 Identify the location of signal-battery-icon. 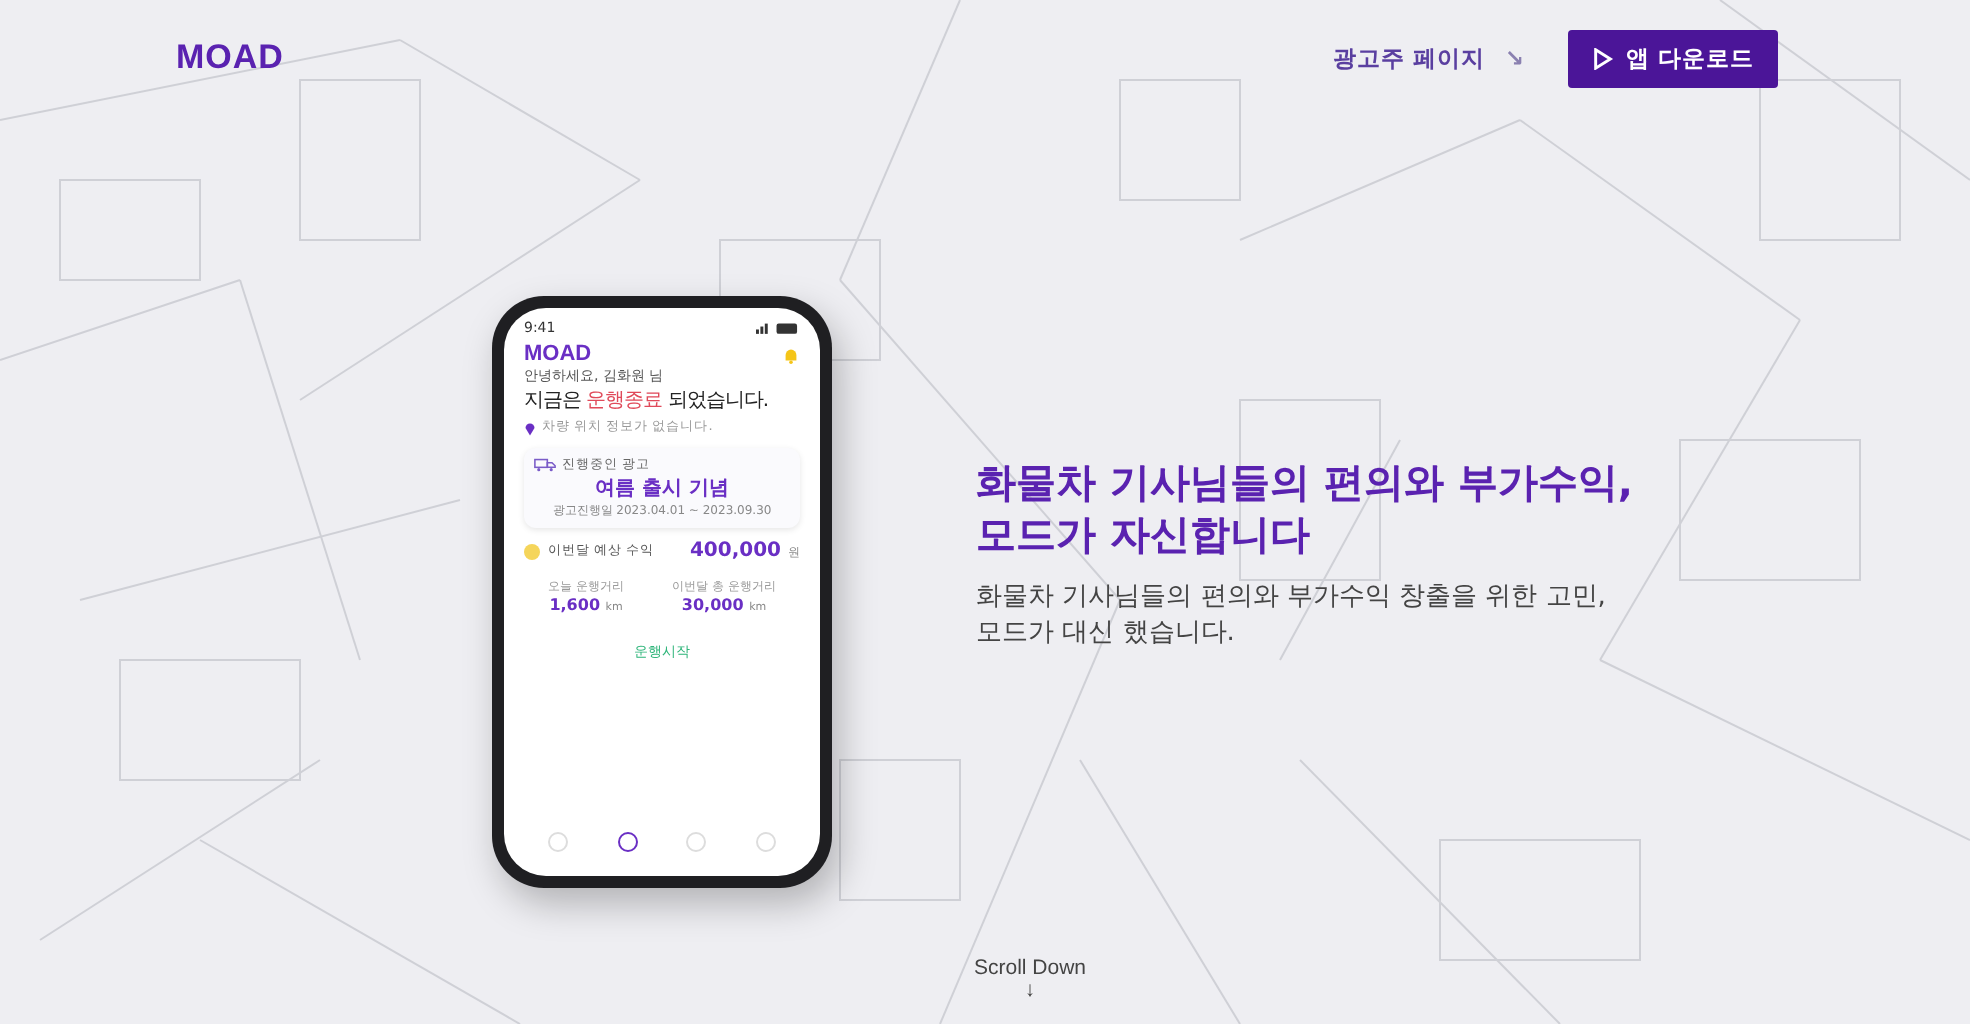
(778, 328).